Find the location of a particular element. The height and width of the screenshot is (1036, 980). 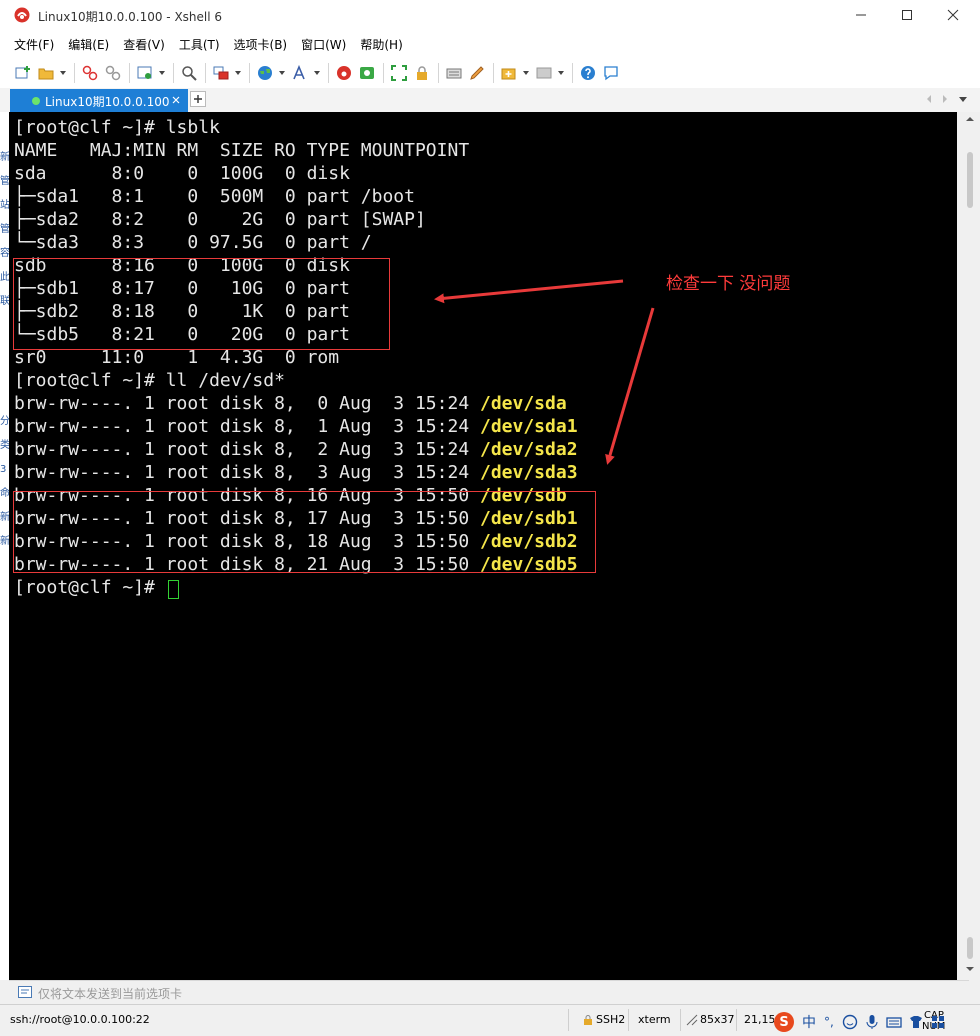

xshell-icon is located at coordinates (344, 73).